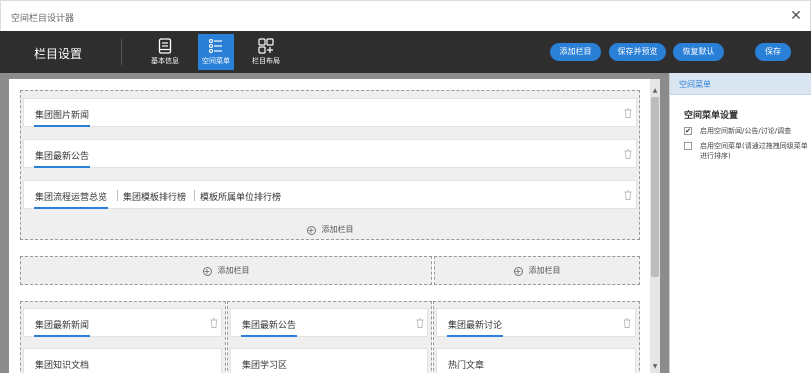 This screenshot has height=373, width=811. What do you see at coordinates (154, 196) in the screenshot?
I see `column-tab: 集团模板排行榜` at bounding box center [154, 196].